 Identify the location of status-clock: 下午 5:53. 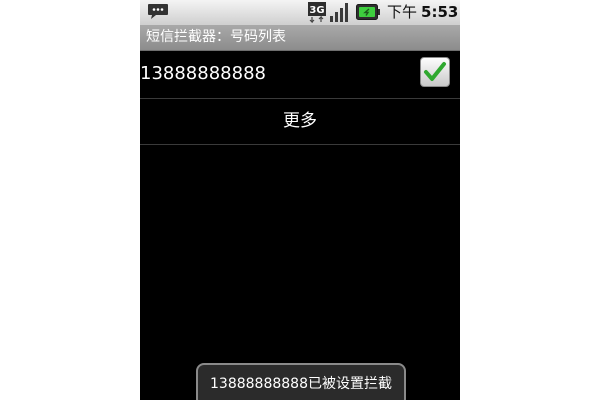
(422, 12).